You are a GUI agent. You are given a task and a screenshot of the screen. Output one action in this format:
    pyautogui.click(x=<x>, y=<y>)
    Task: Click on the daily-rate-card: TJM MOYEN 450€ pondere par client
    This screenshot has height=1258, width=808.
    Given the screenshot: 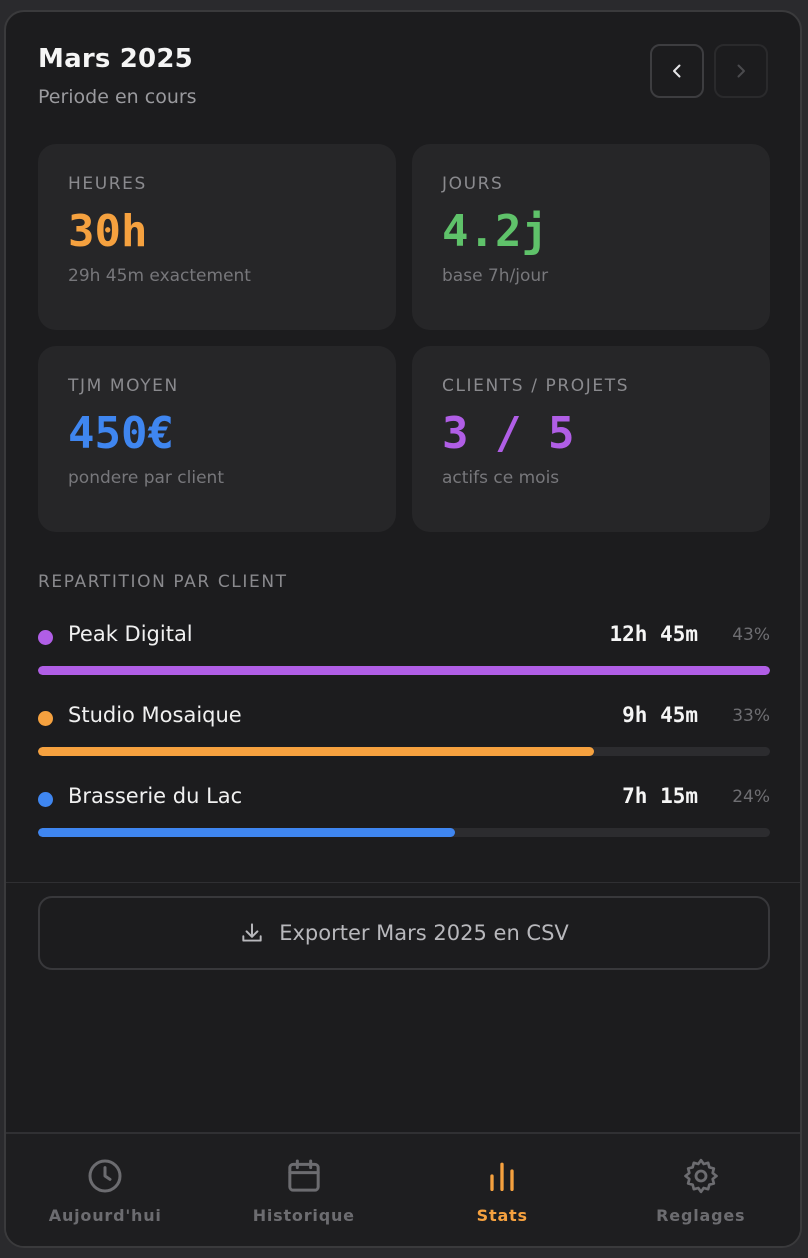 What is the action you would take?
    pyautogui.click(x=217, y=439)
    